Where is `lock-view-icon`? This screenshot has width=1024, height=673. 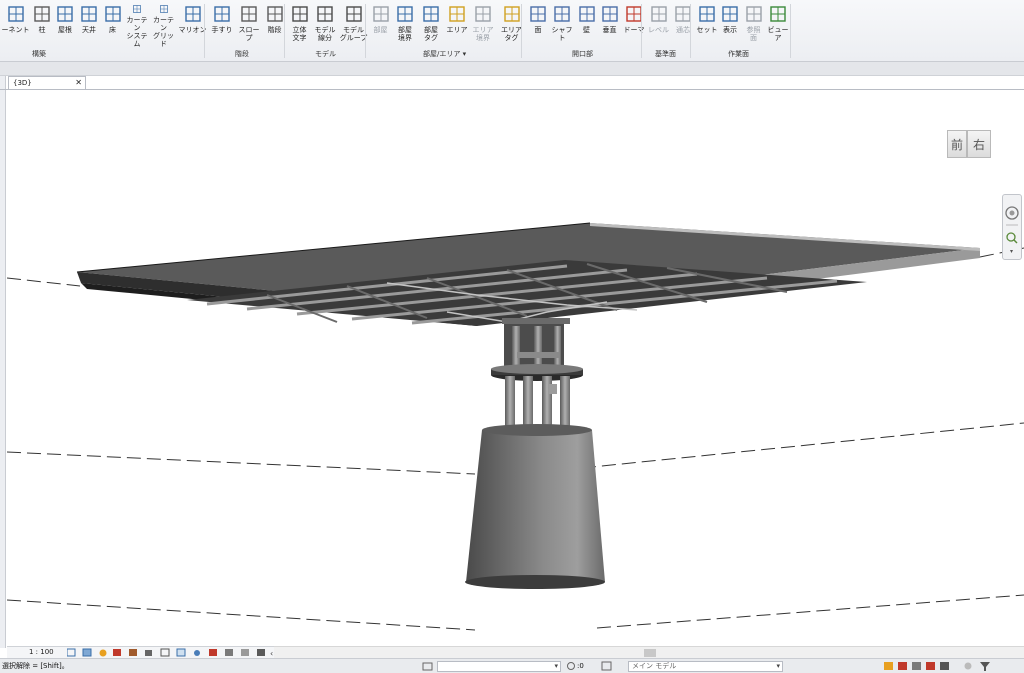 lock-view-icon is located at coordinates (148, 653).